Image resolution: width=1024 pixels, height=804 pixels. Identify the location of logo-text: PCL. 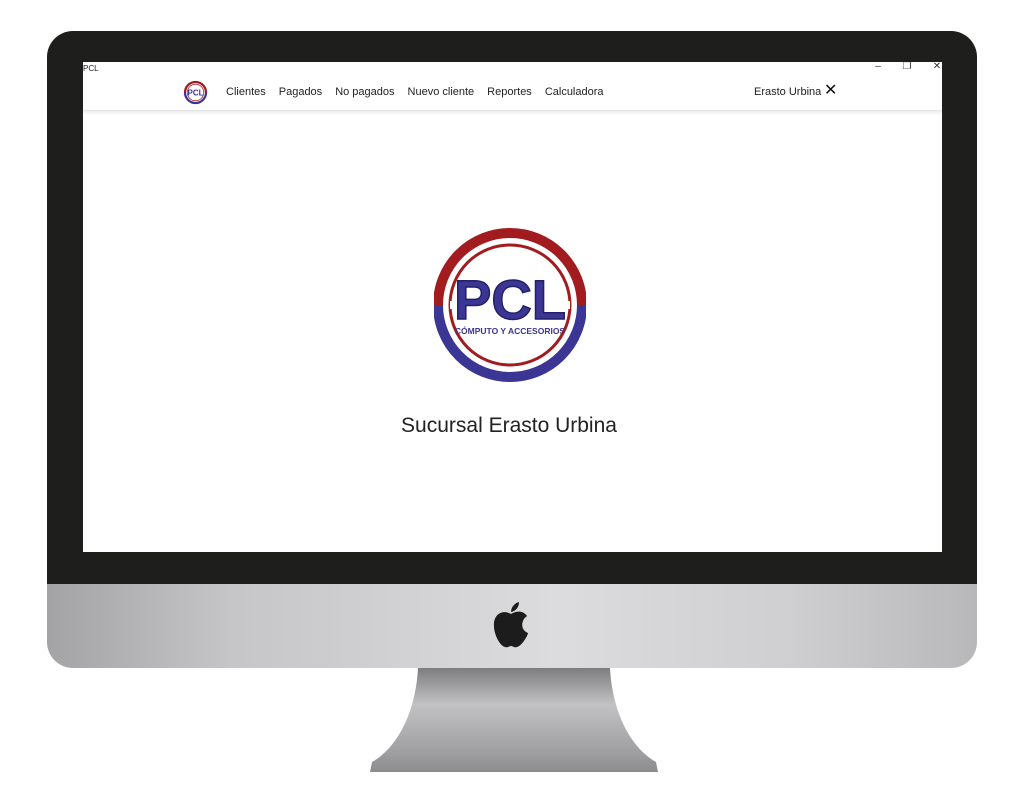
(510, 299).